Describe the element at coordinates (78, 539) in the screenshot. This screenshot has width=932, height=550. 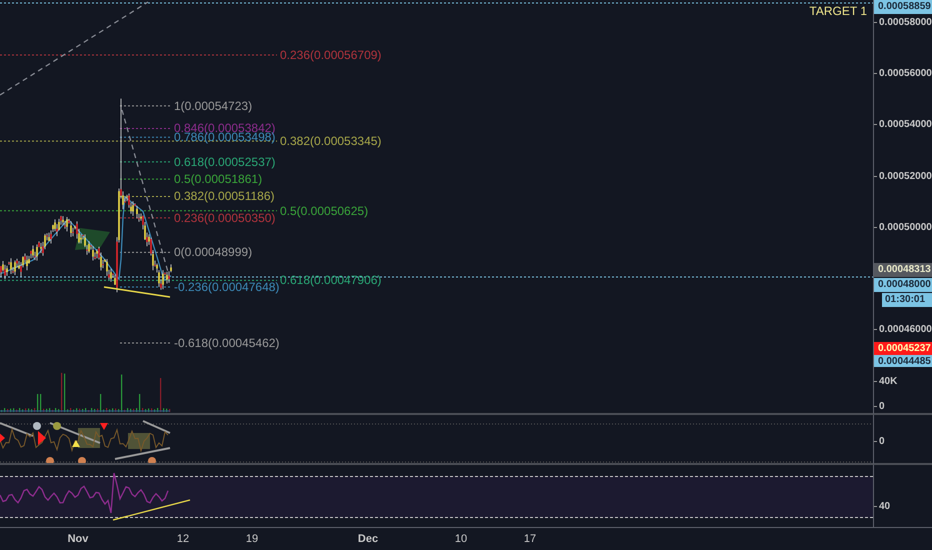
I see `time-label: Nov` at that location.